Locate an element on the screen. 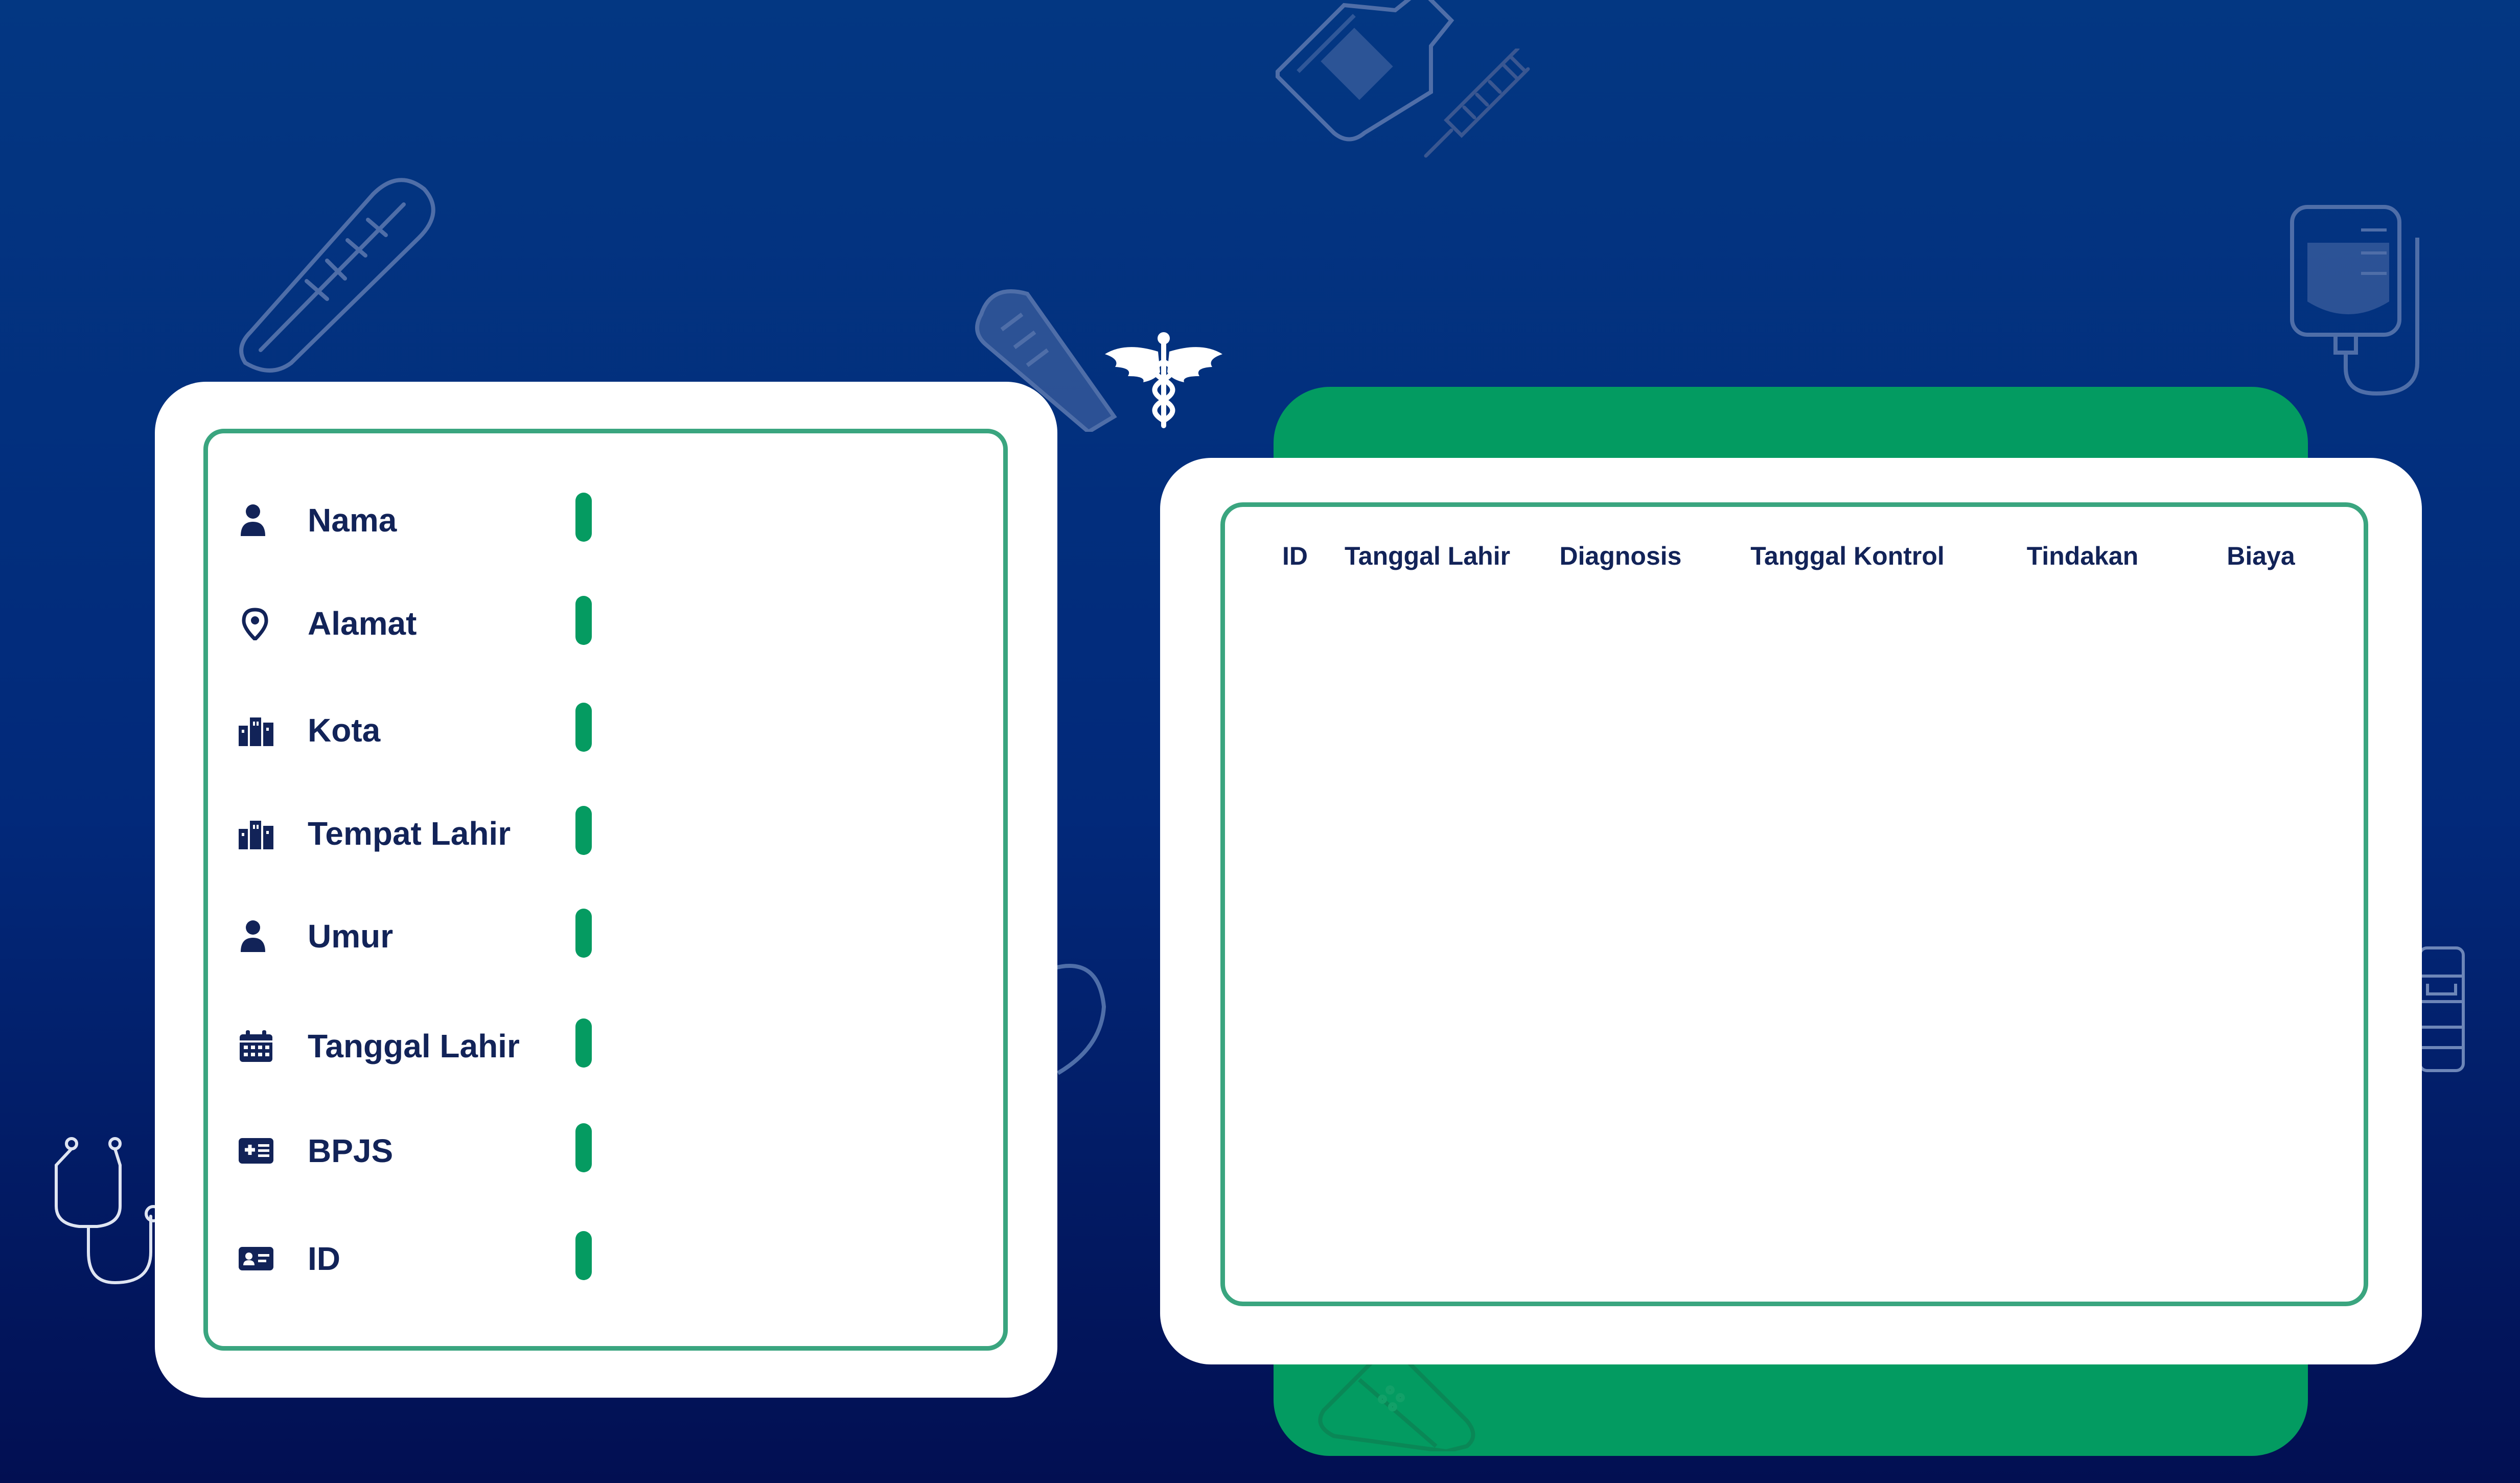 Image resolution: width=2520 pixels, height=1483 pixels. field-label: Alamat is located at coordinates (362, 624).